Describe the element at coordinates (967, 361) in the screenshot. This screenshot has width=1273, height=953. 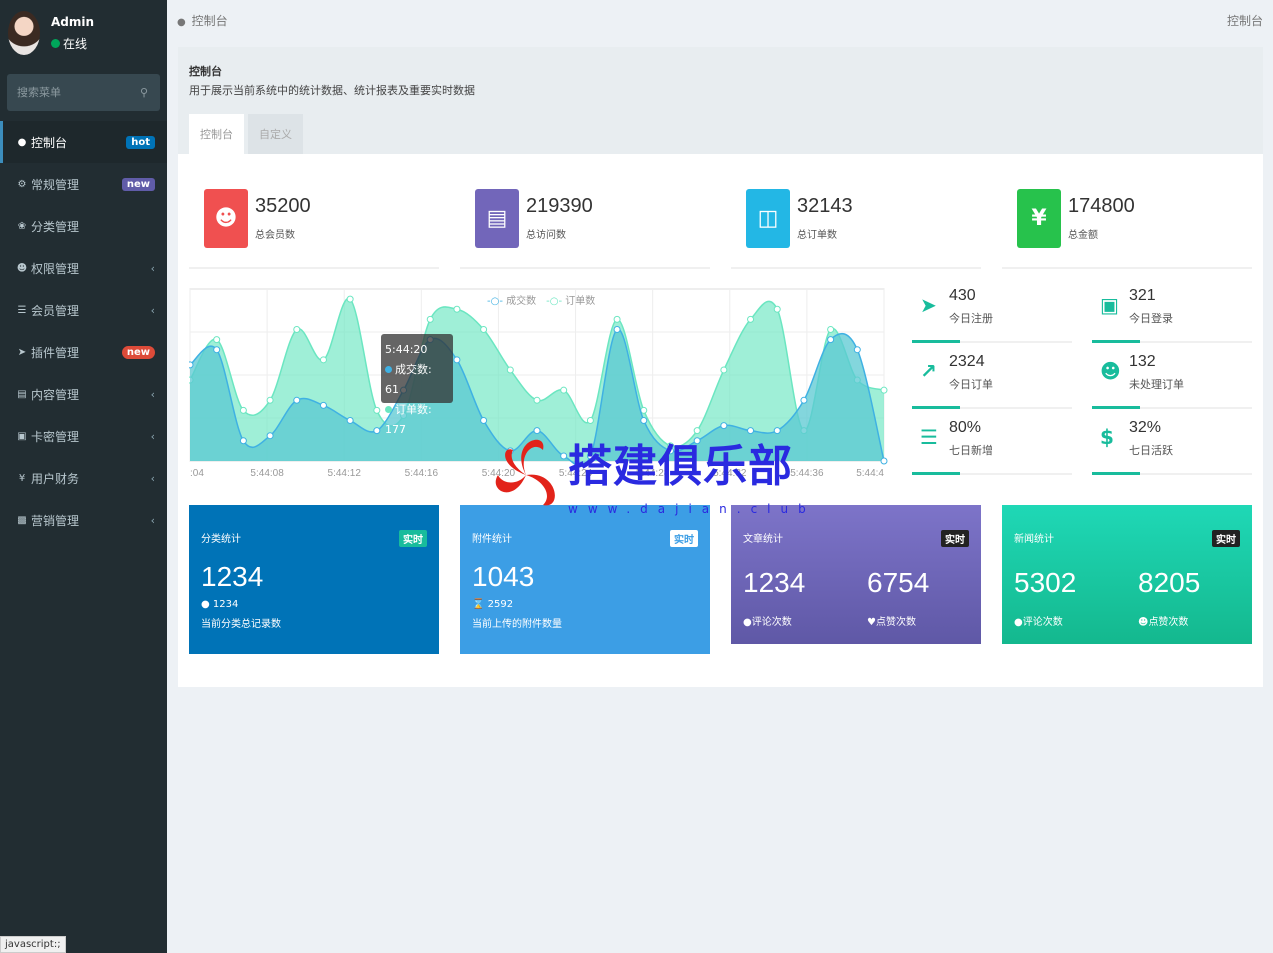
I see `mini-stat-value: 2324` at that location.